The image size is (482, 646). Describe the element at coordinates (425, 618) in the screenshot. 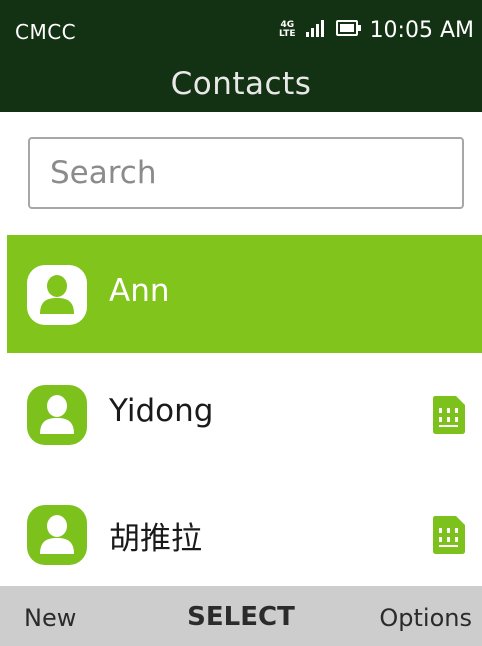

I see `softkey-options: Options` at that location.